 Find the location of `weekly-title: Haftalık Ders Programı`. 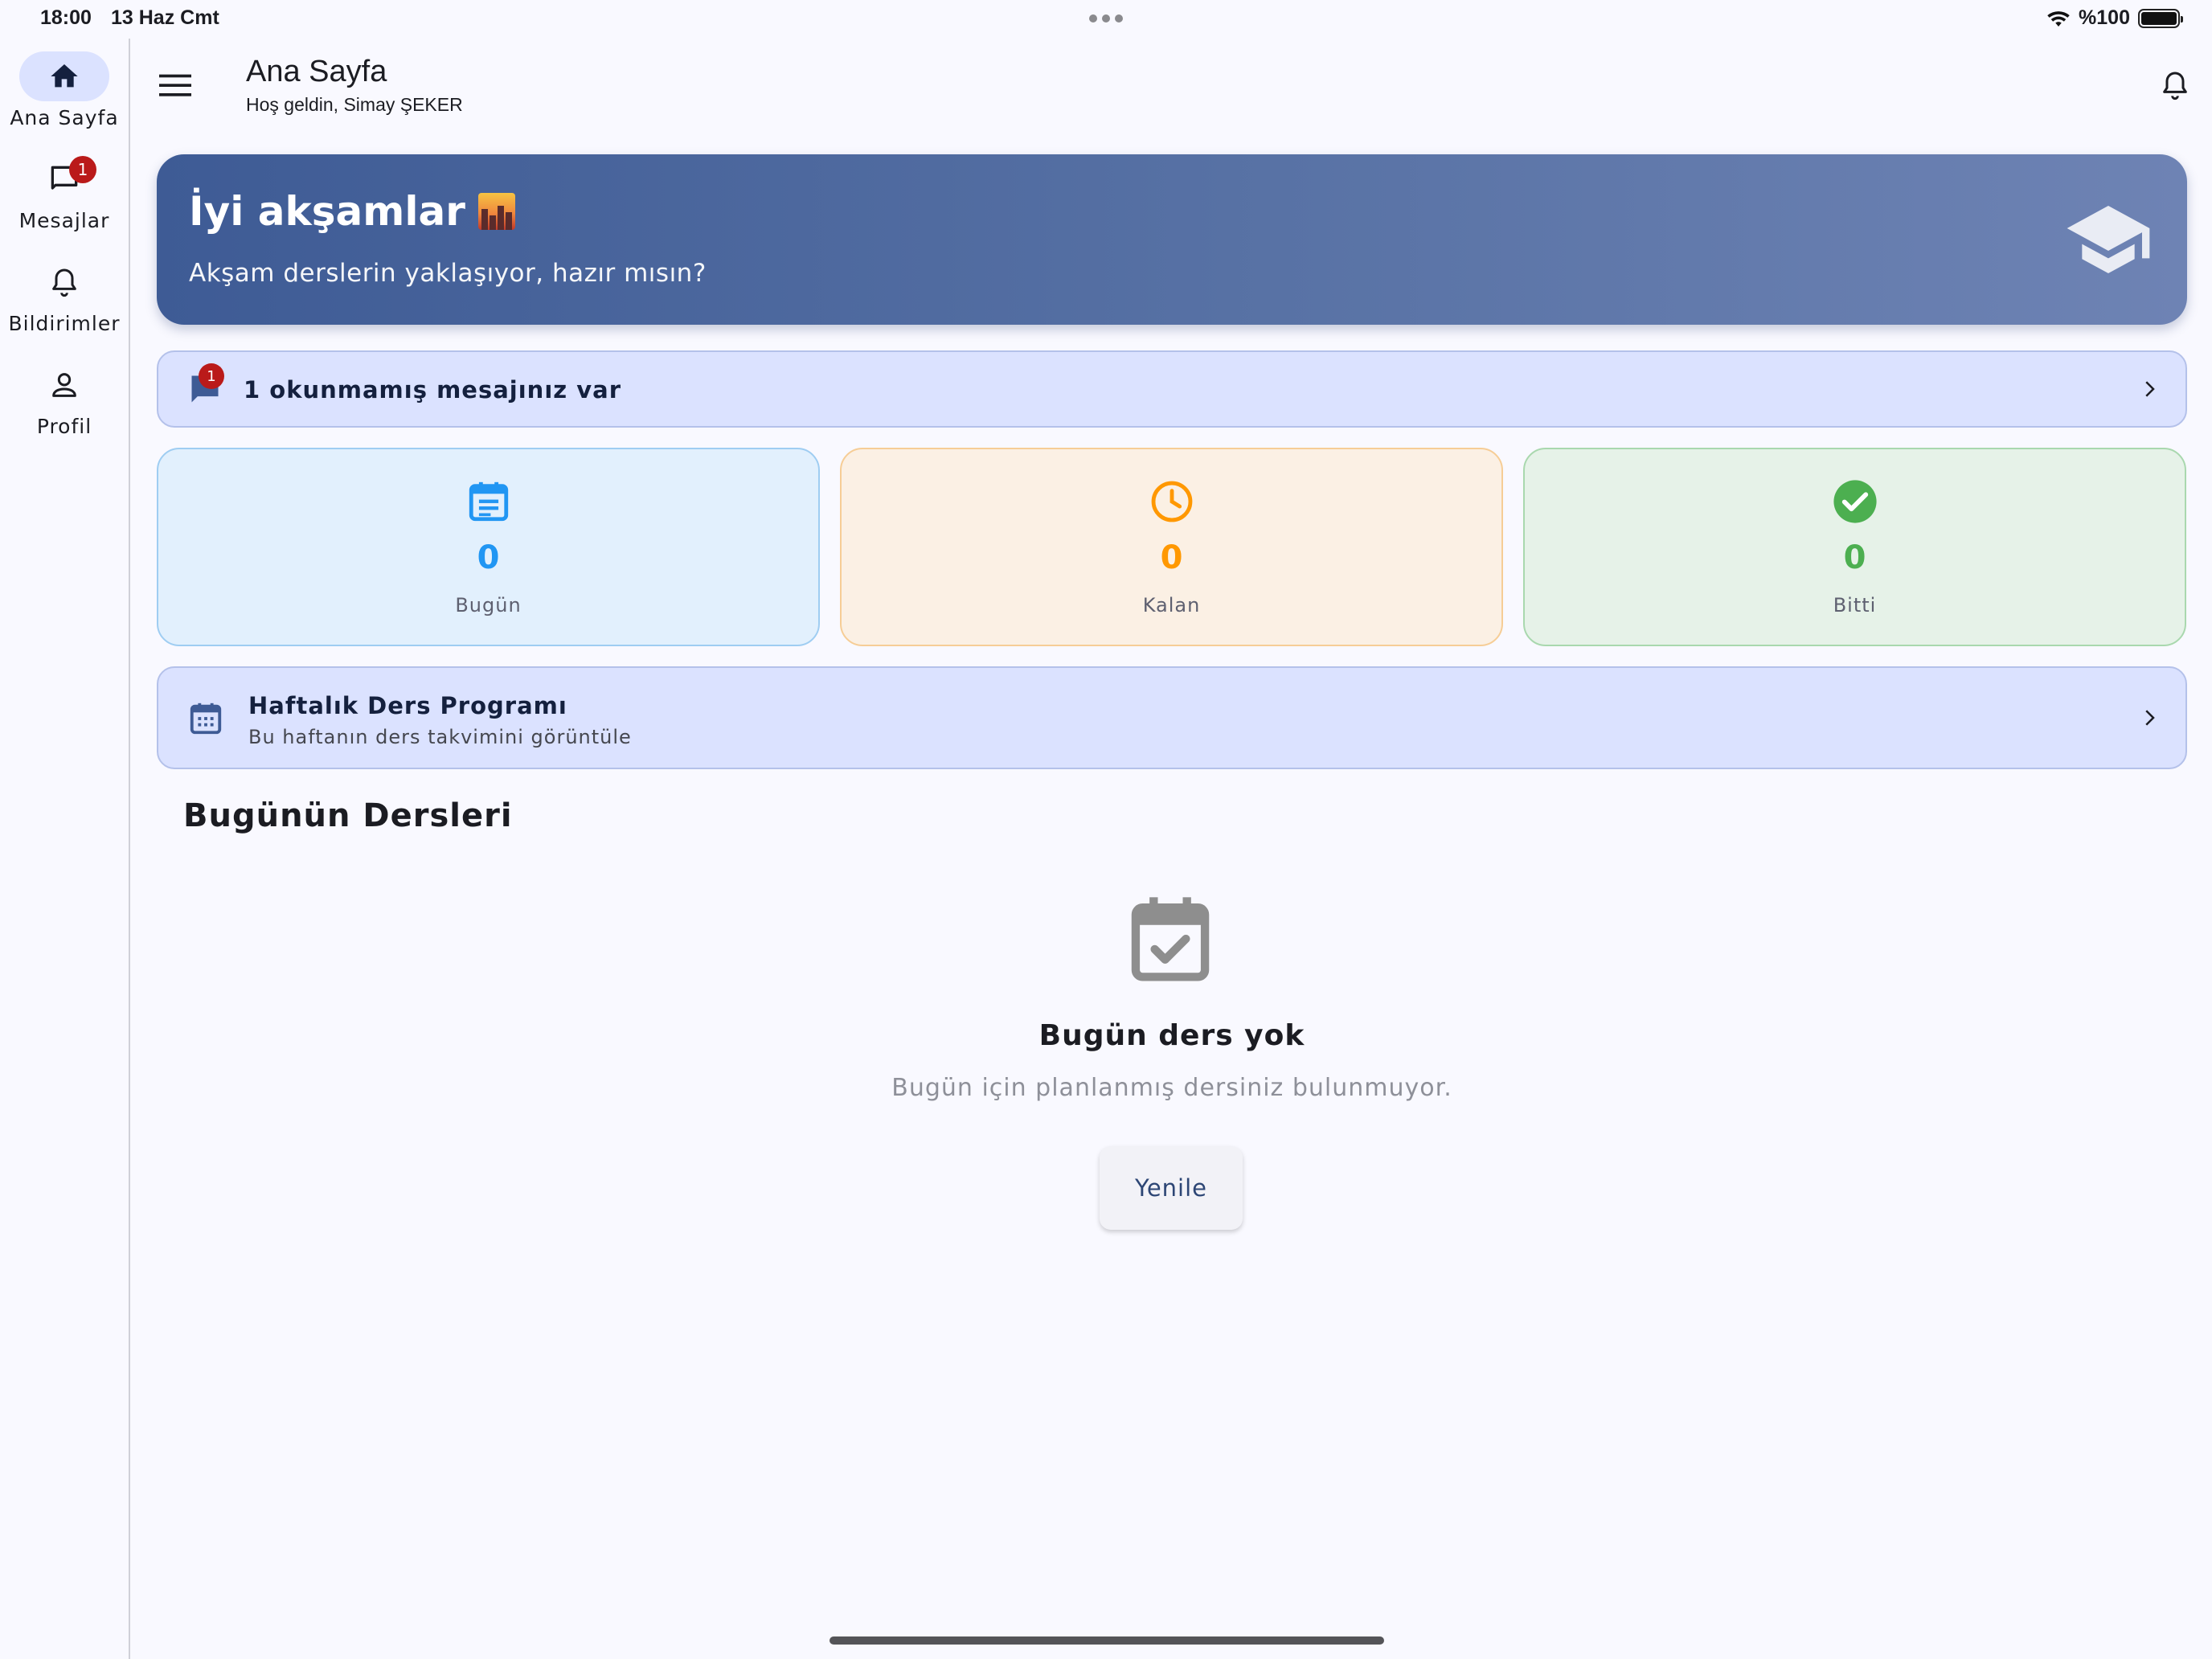

weekly-title: Haftalık Ders Programı is located at coordinates (407, 705).